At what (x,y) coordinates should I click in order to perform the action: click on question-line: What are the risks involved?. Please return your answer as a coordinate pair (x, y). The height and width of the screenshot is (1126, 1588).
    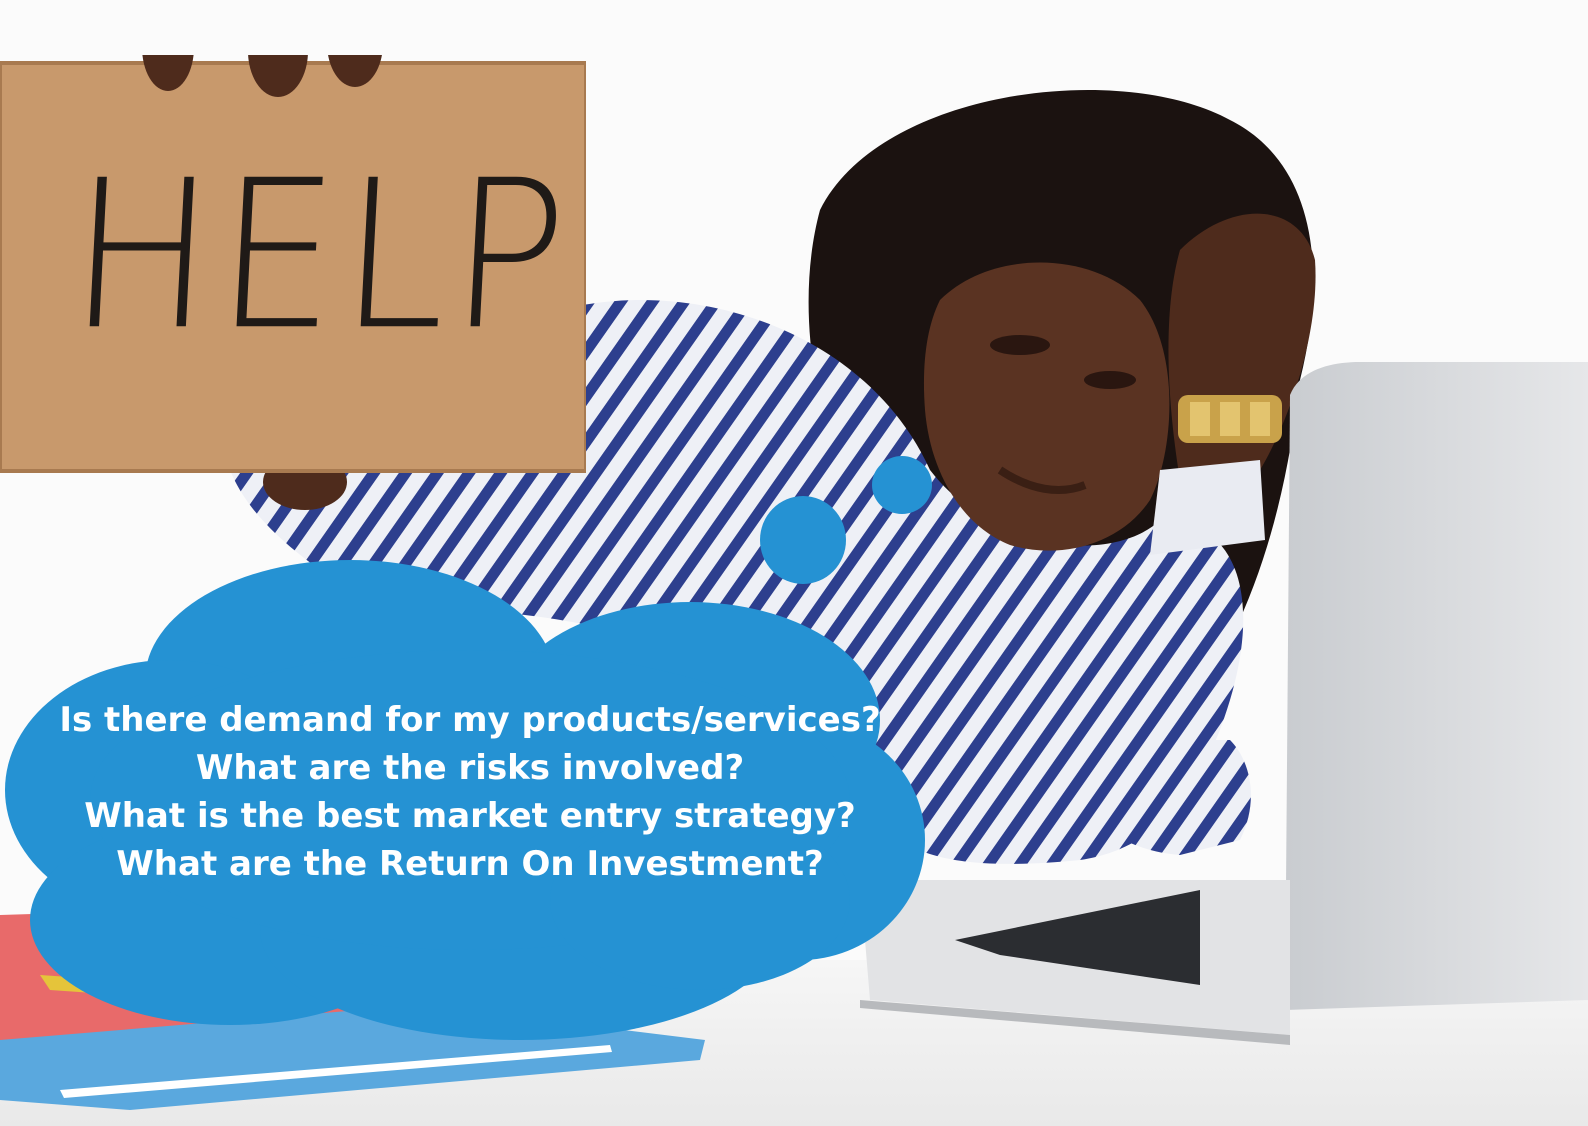
    Looking at the image, I should click on (470, 768).